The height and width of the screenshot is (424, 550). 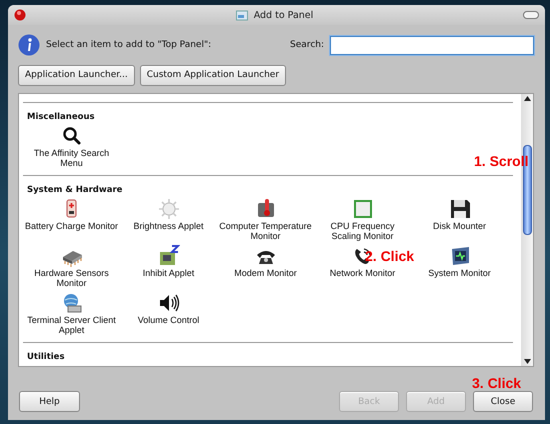 What do you see at coordinates (61, 117) in the screenshot?
I see `section-heading: Miscellaneous` at bounding box center [61, 117].